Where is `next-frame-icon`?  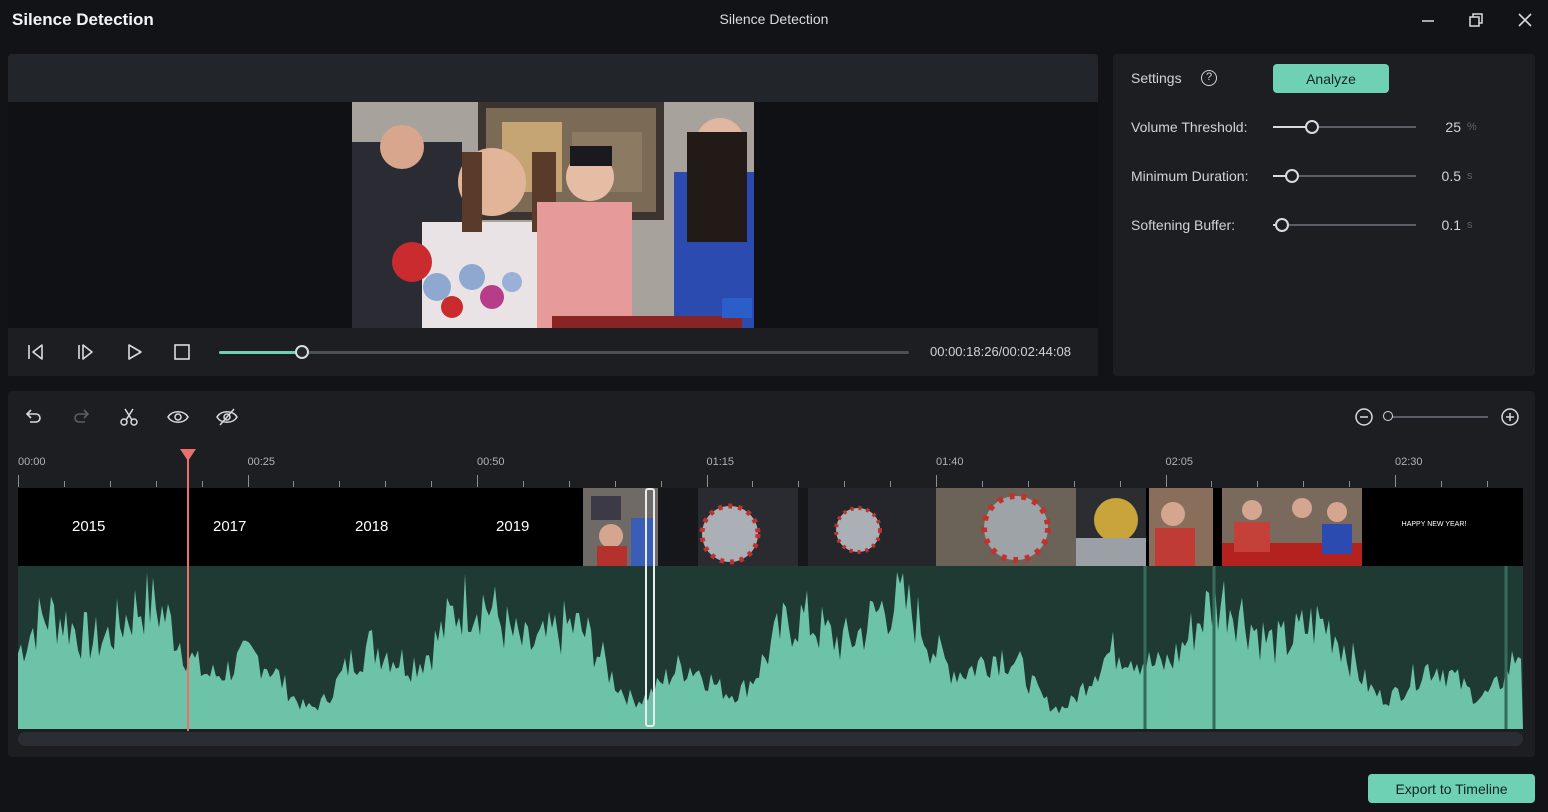 next-frame-icon is located at coordinates (85, 352).